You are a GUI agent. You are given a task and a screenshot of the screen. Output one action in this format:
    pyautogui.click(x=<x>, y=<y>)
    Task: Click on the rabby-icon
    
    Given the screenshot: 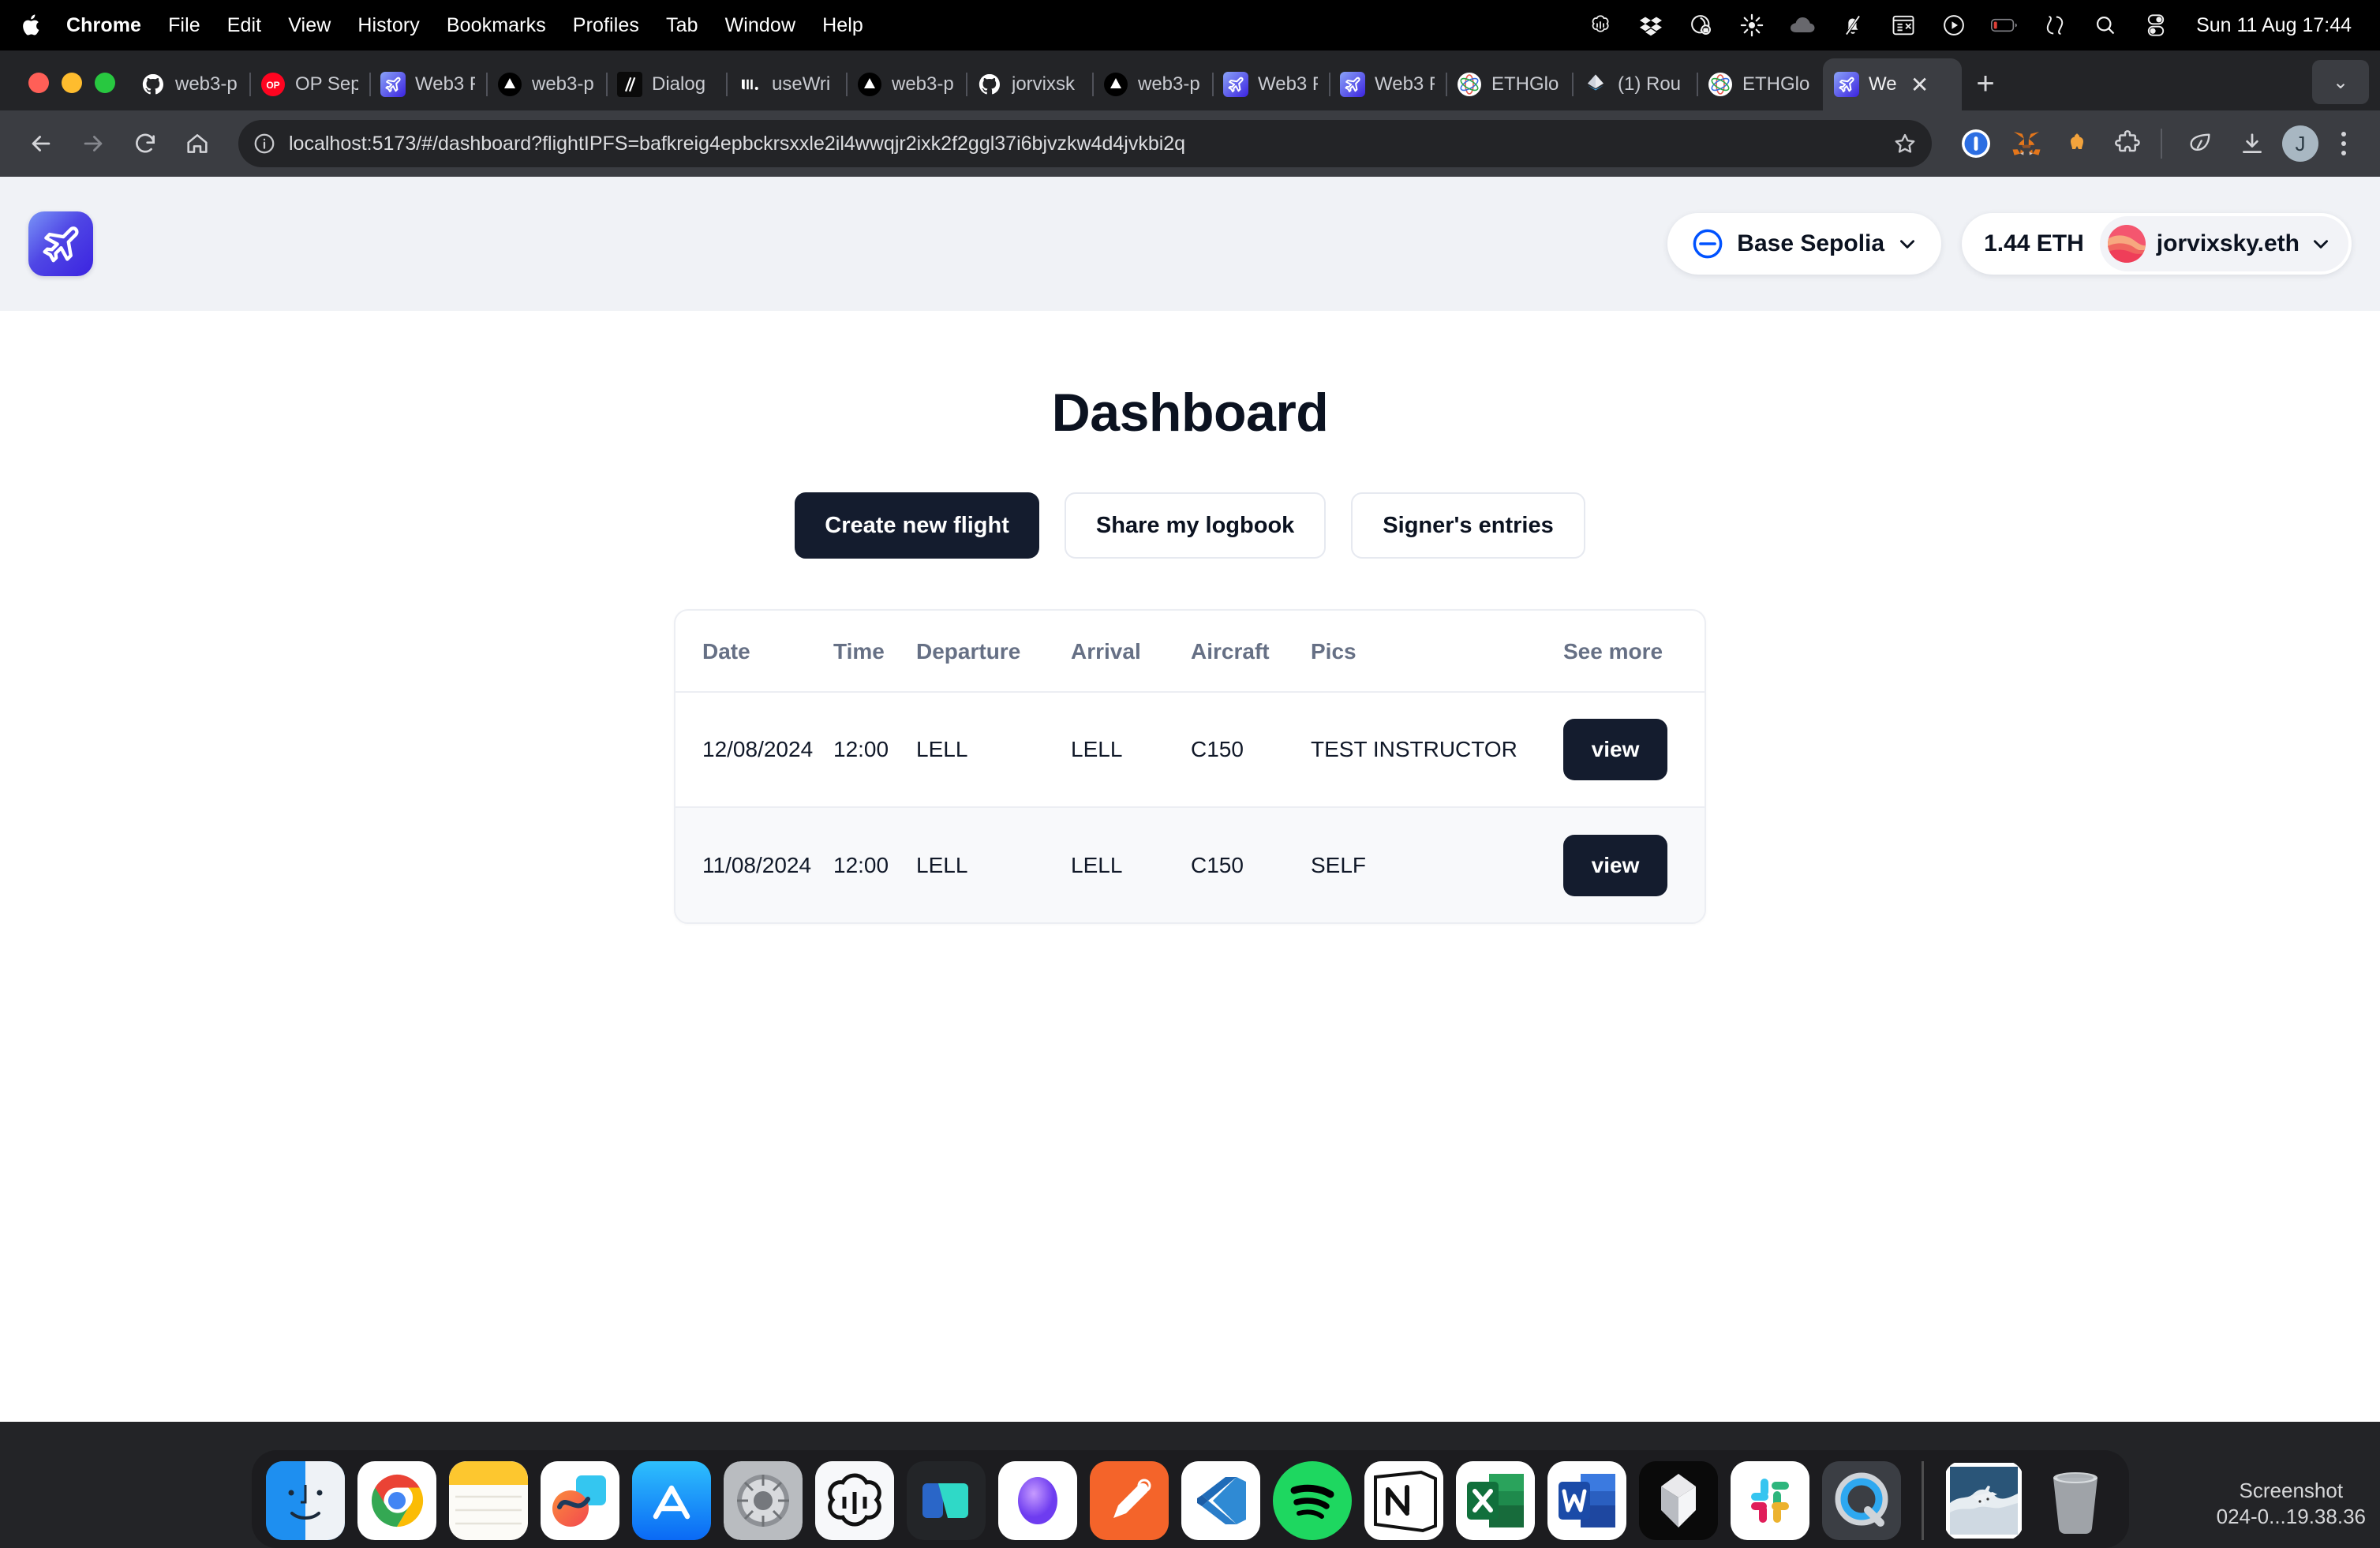 What is the action you would take?
    pyautogui.click(x=2077, y=143)
    